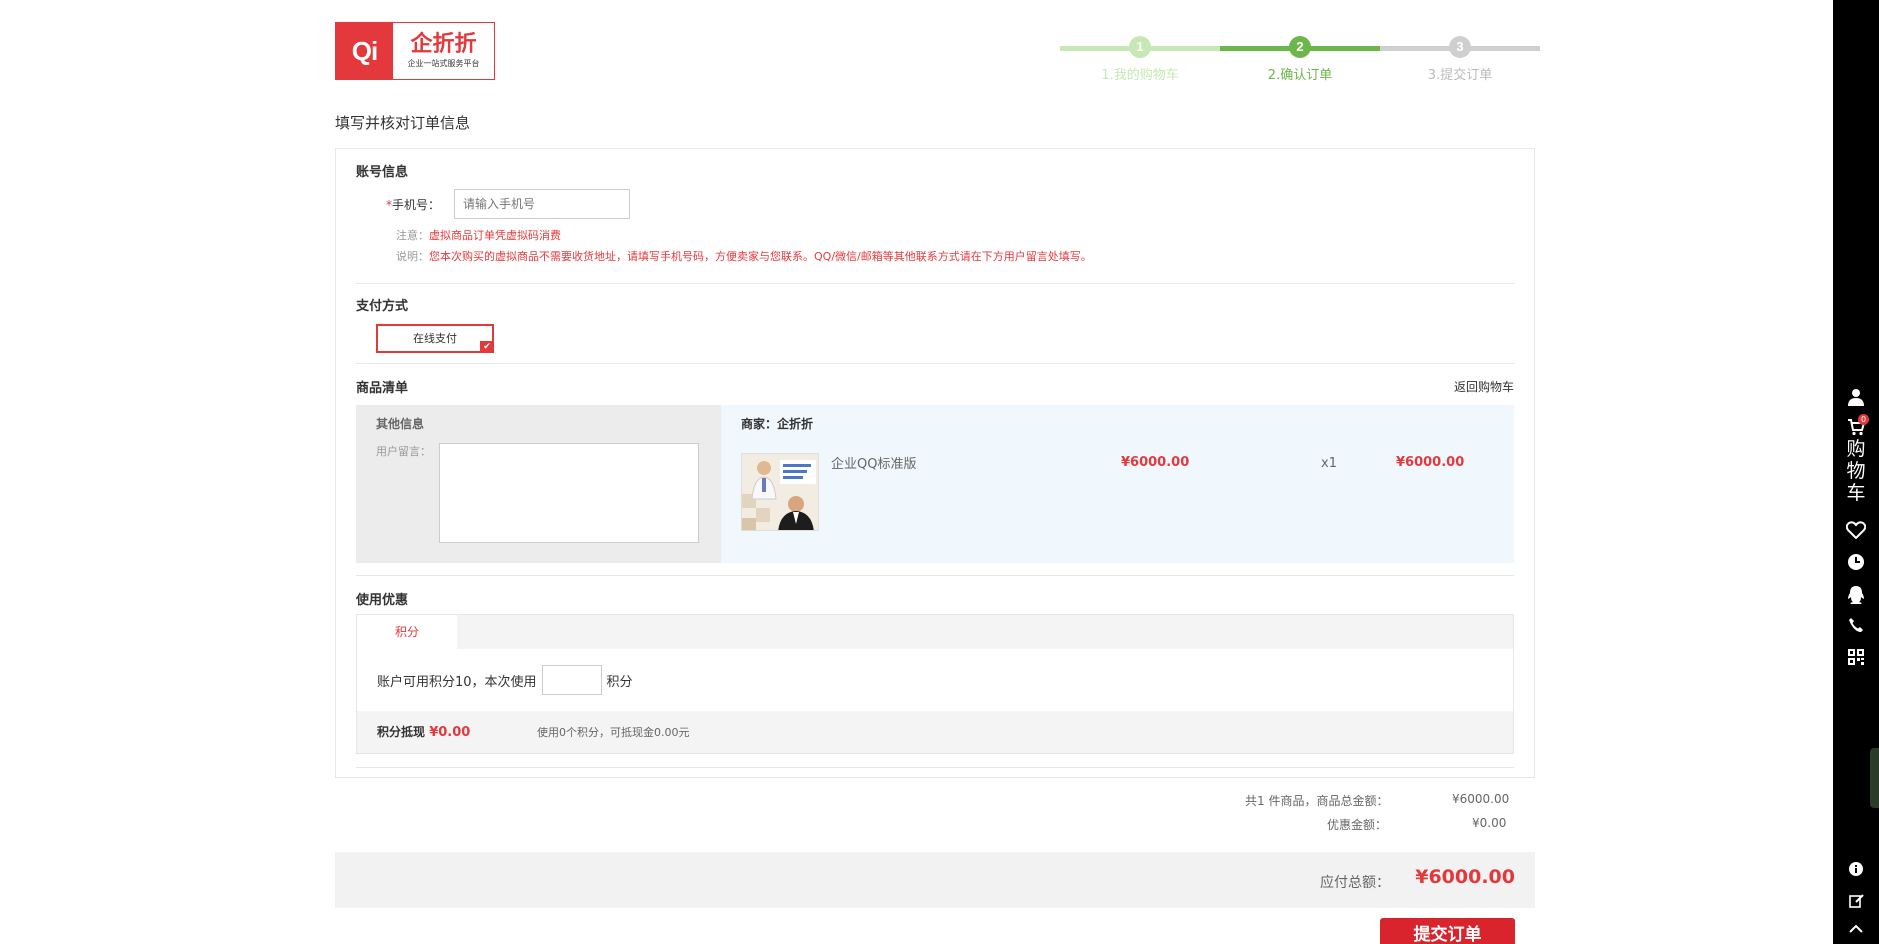  I want to click on step-confirm: 2 2.确认订单, so click(1300, 59).